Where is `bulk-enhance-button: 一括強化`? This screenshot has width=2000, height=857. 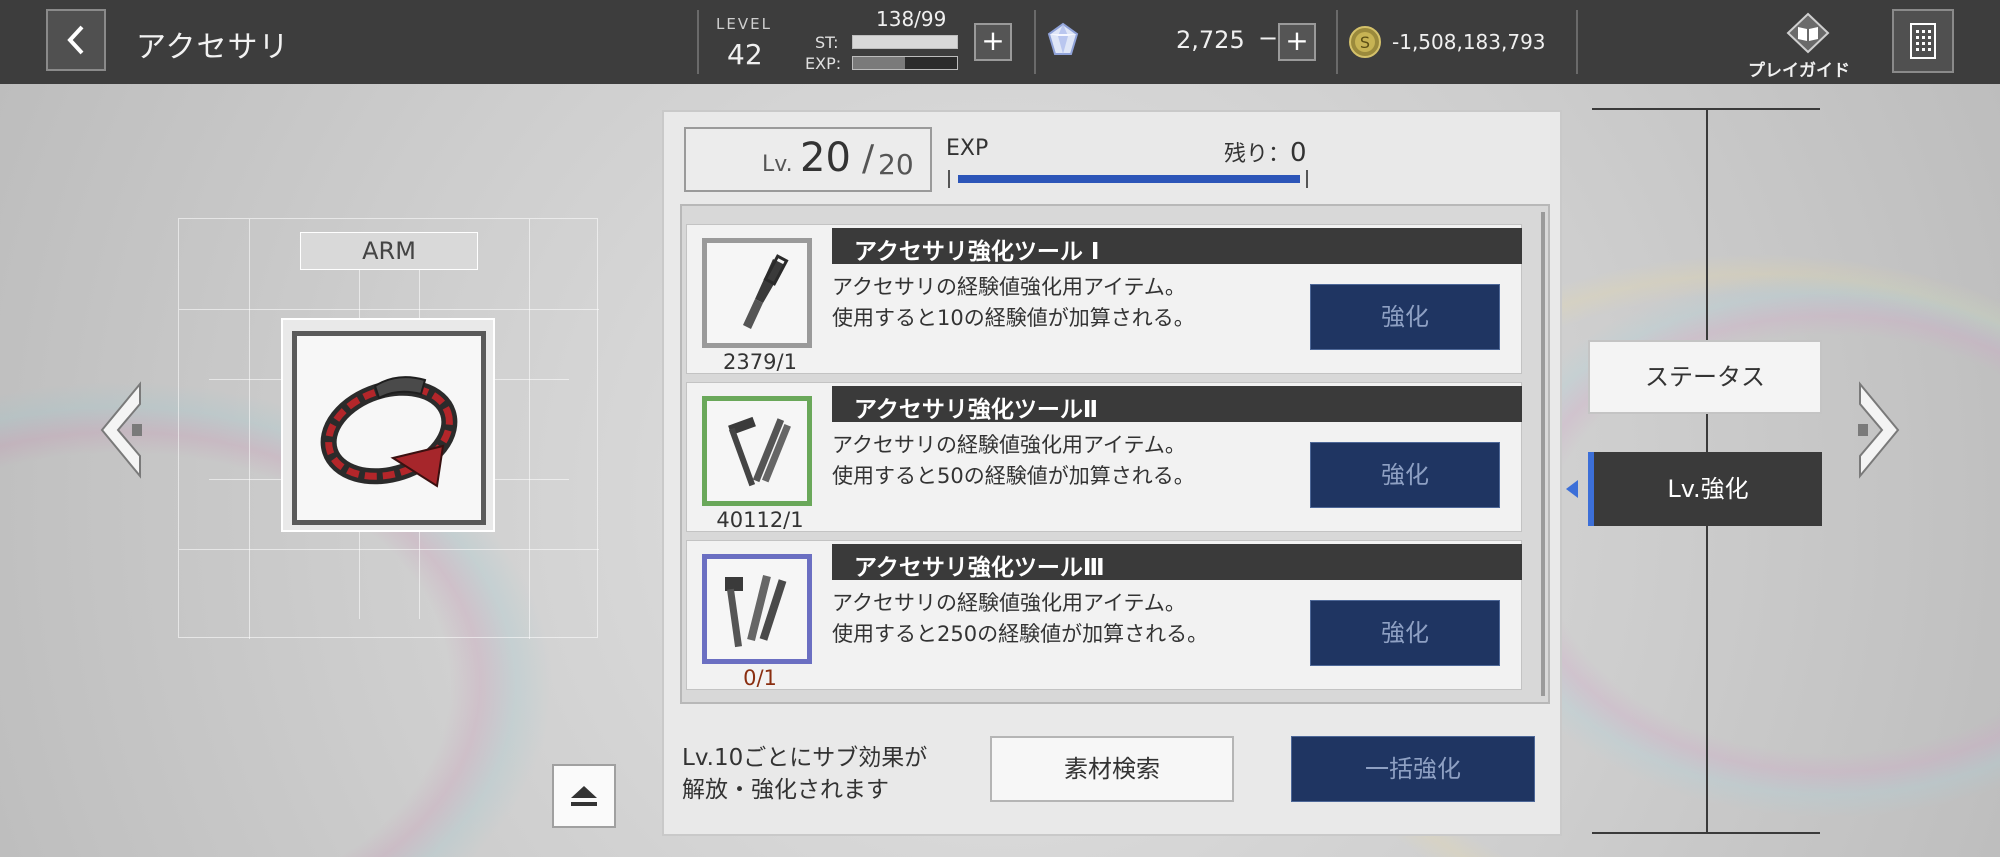
bulk-enhance-button: 一括強化 is located at coordinates (1413, 769).